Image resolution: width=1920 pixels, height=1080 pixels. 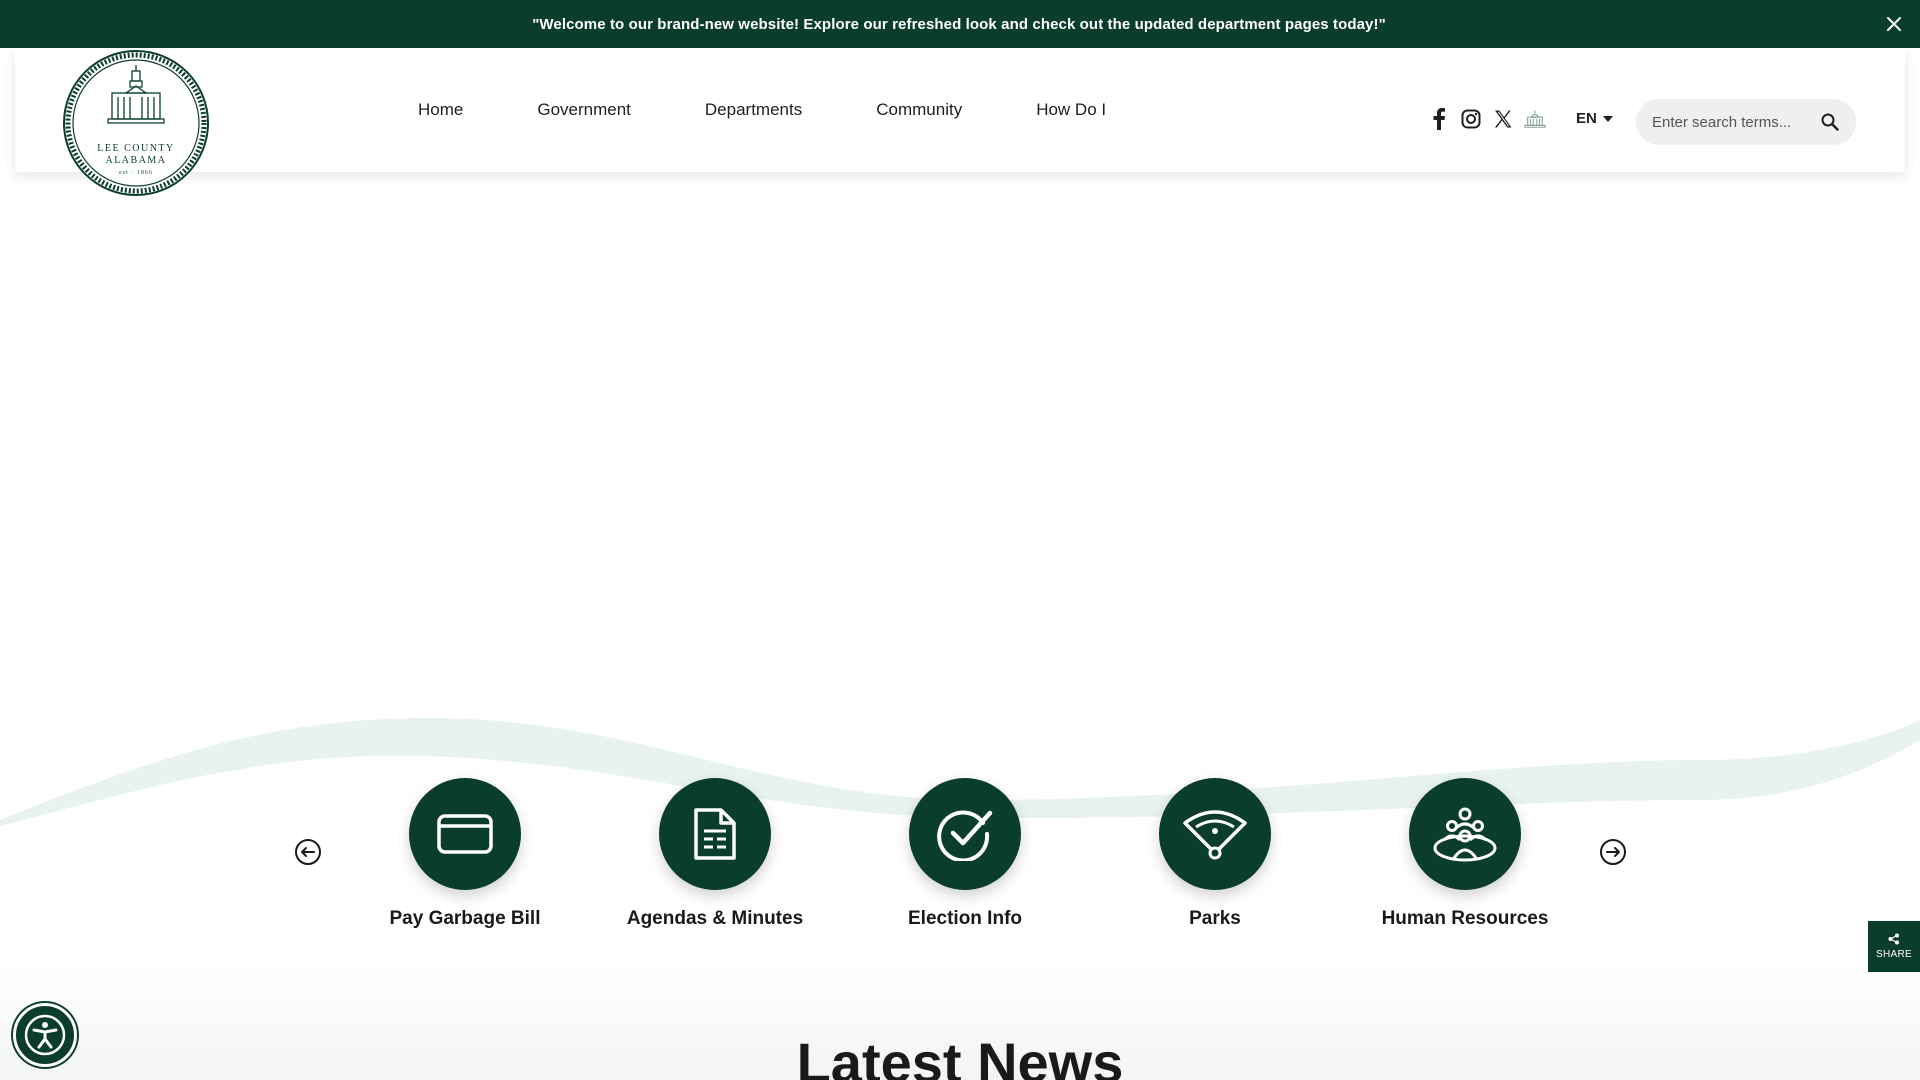 I want to click on nav-item-community: Community, so click(x=919, y=110).